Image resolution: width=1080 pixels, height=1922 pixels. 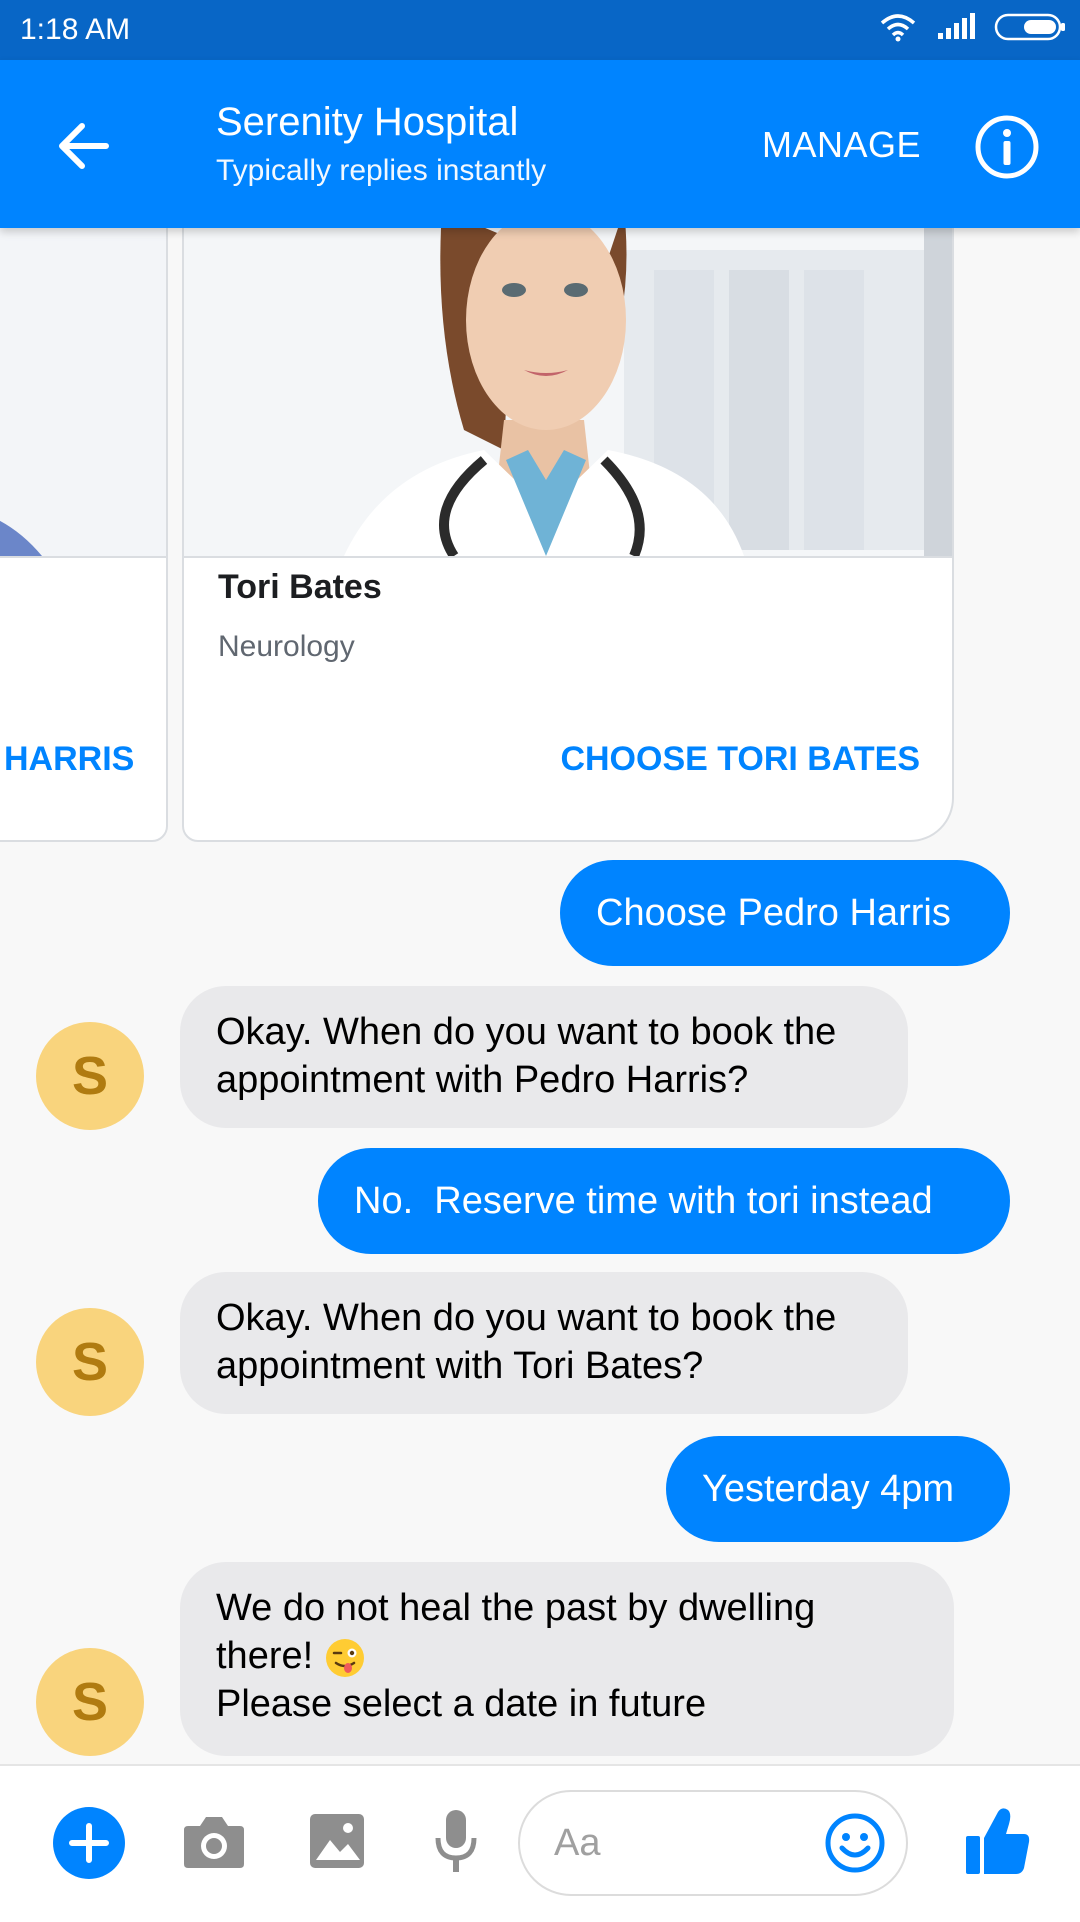 I want to click on message-input: Aa, so click(x=713, y=1843).